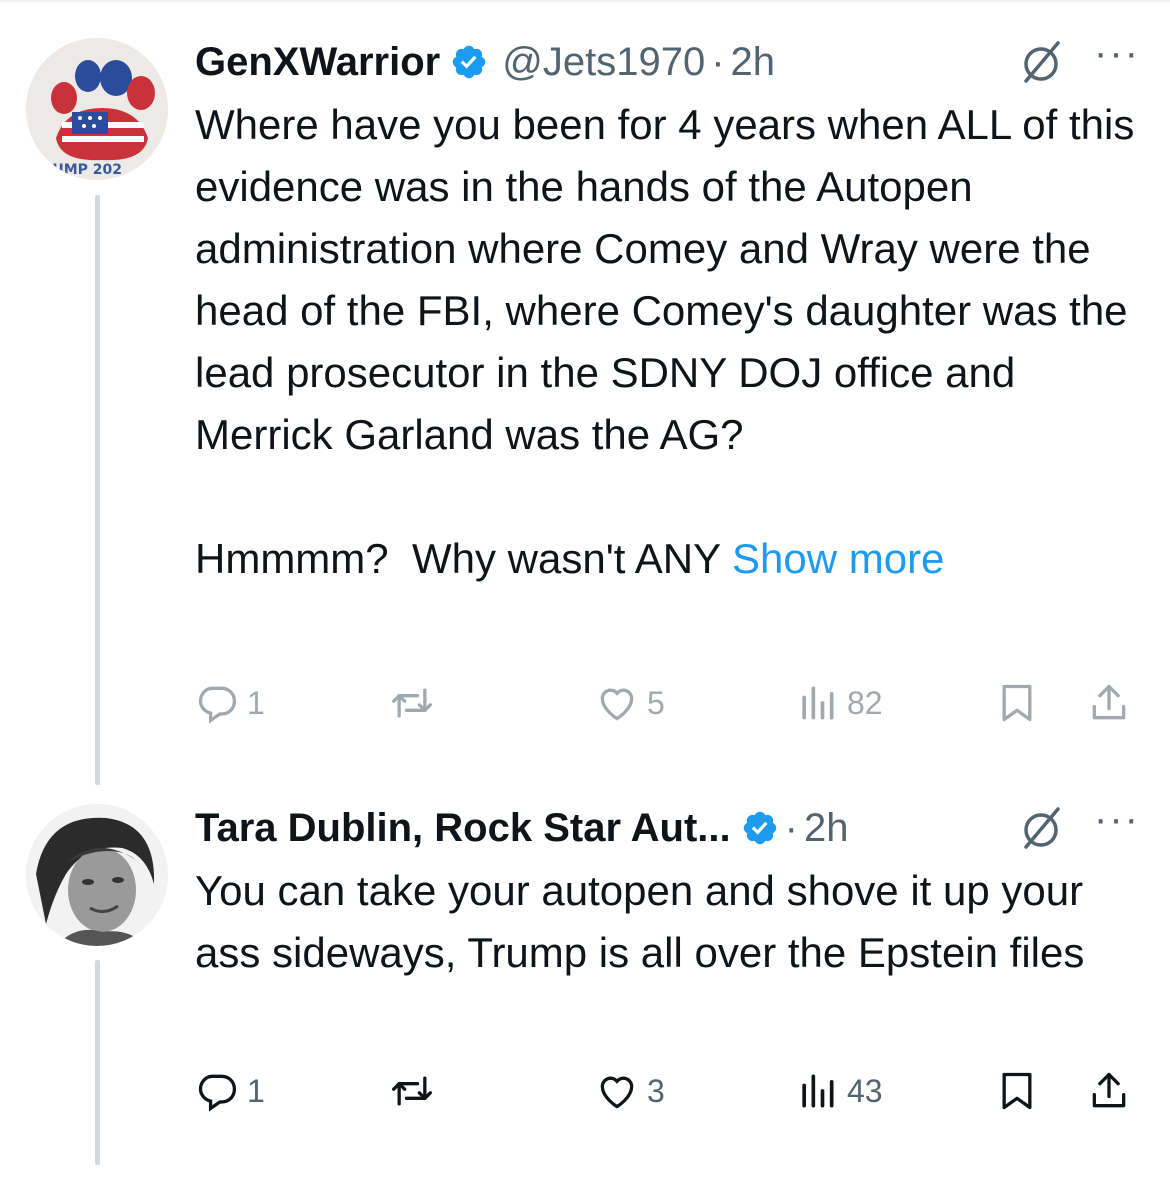 The width and height of the screenshot is (1170, 1184). What do you see at coordinates (603, 62) in the screenshot?
I see `handle: @Jets1970` at bounding box center [603, 62].